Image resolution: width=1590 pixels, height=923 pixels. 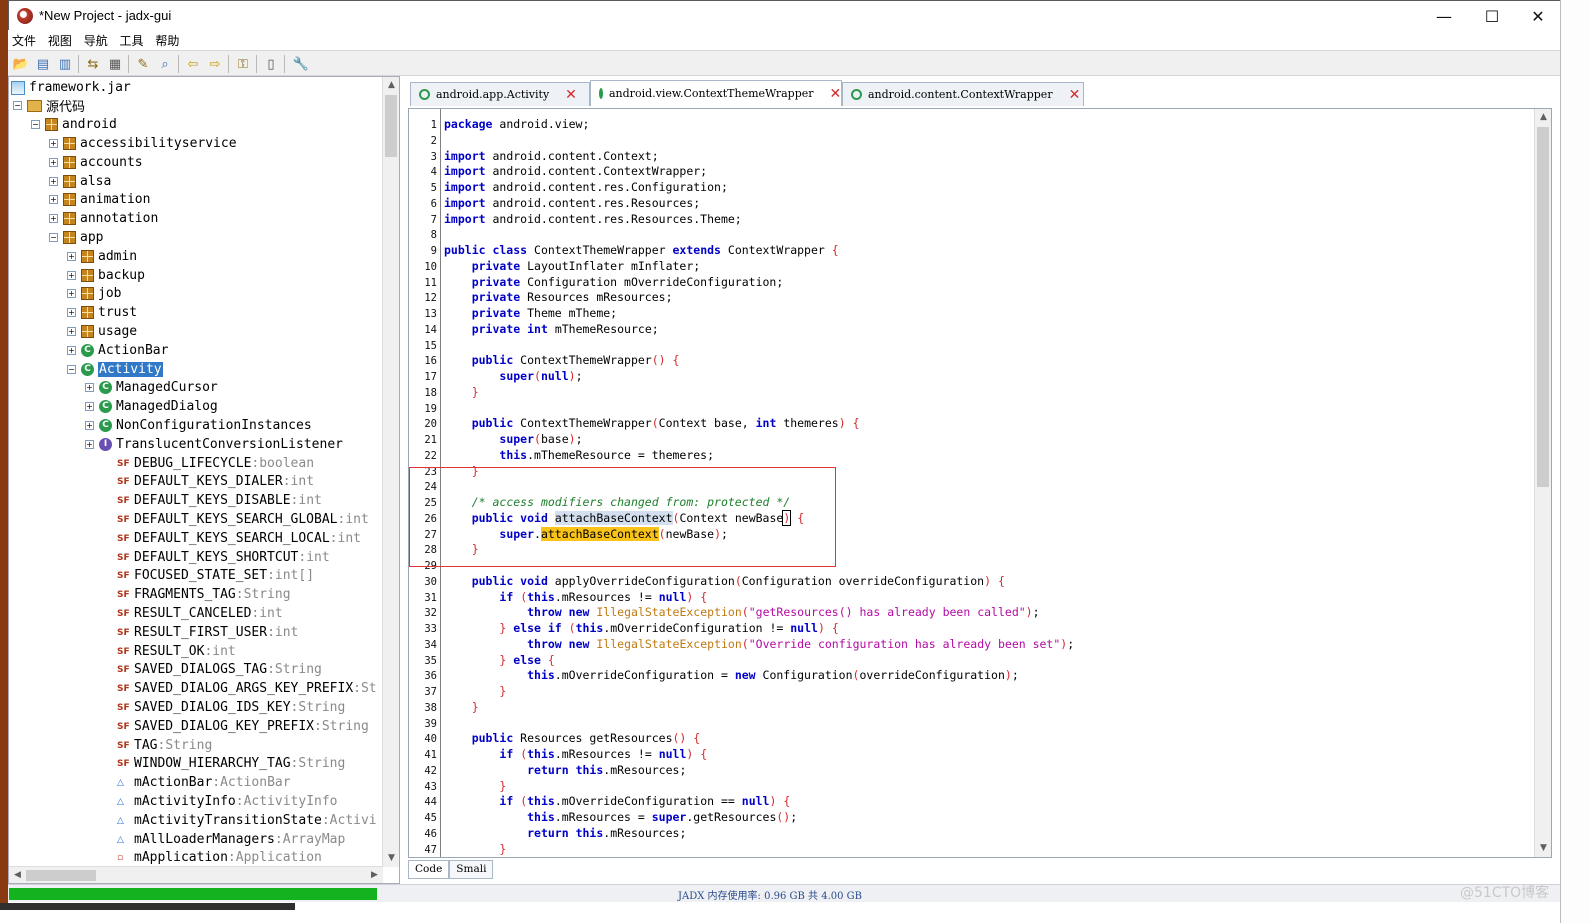 I want to click on tree-class-activity: − C Activity, so click(x=115, y=369).